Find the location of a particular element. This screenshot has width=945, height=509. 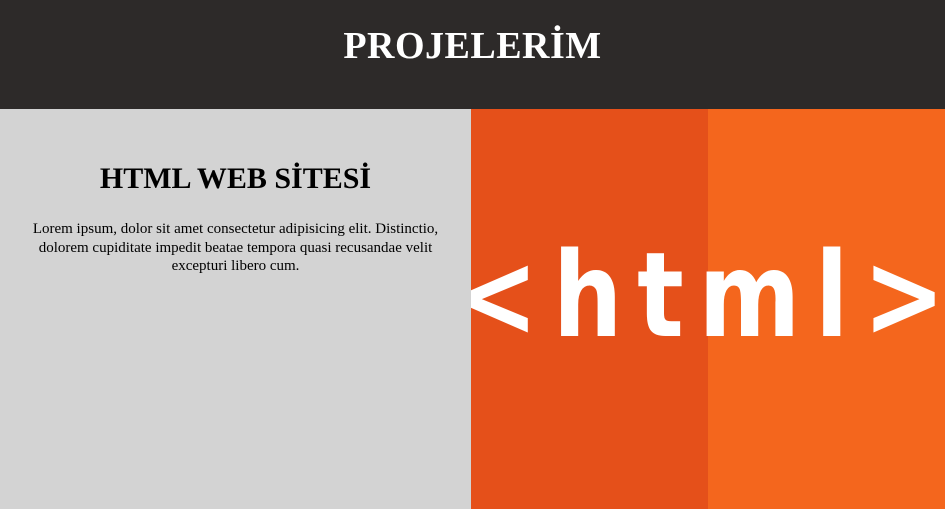

page-title: PROJELERİM is located at coordinates (472, 45).